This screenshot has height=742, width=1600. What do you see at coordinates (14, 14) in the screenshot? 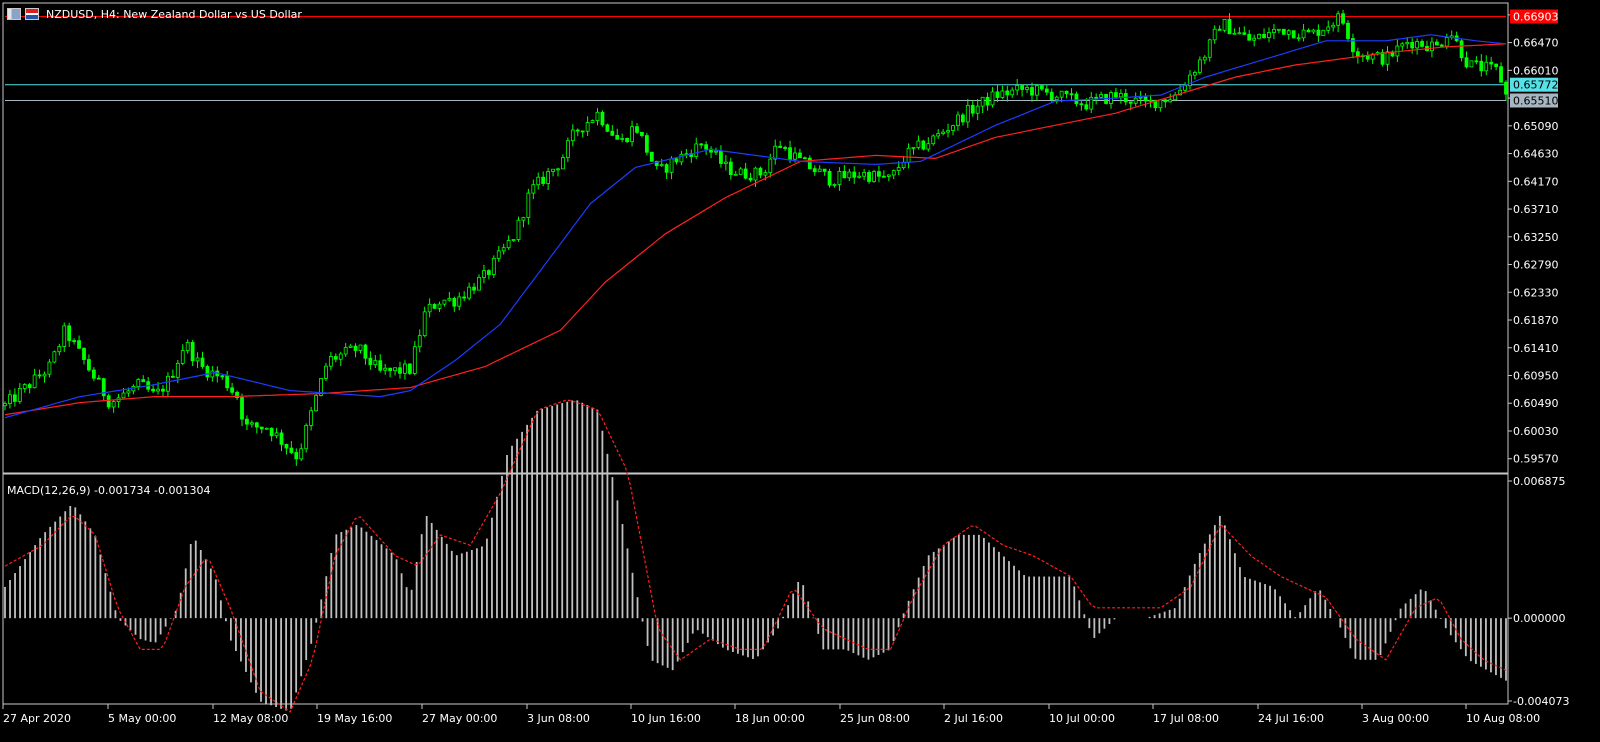
I see `chart-type-icon` at bounding box center [14, 14].